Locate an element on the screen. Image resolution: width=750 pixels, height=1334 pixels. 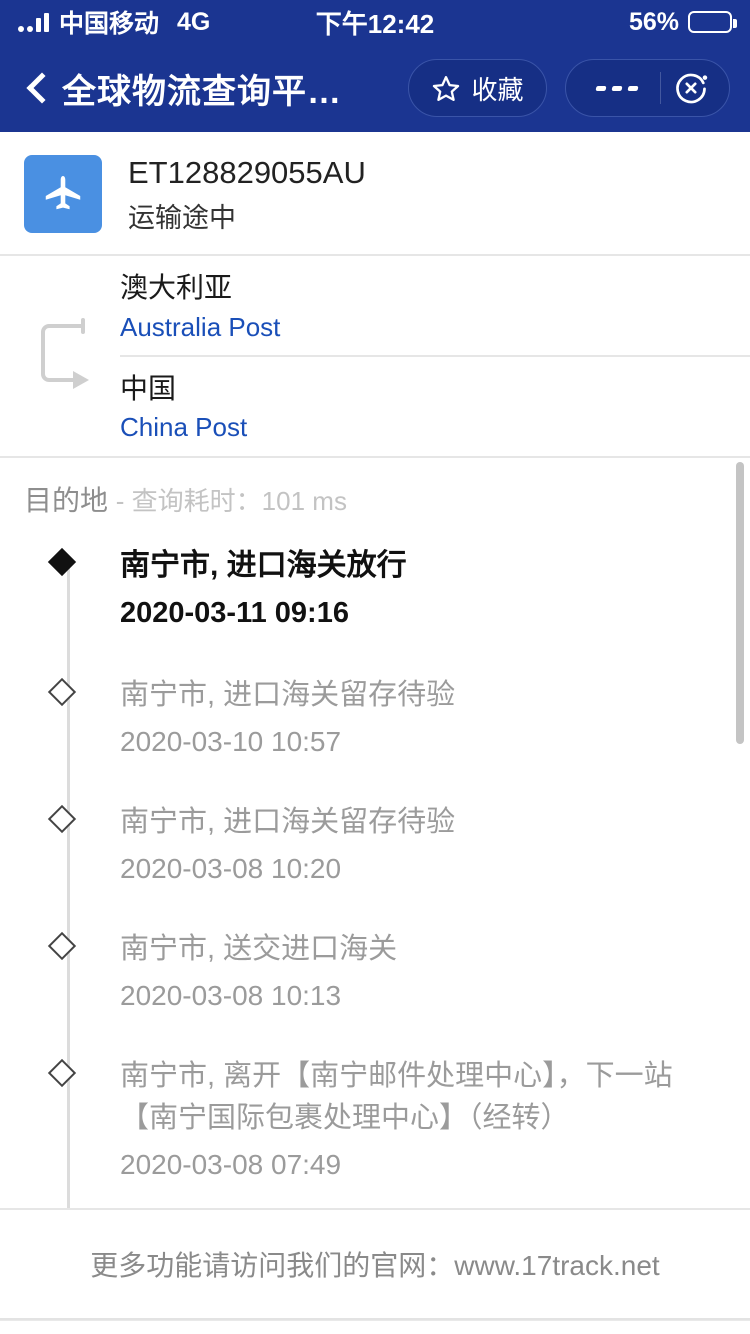
event-text: 南宁市, 送交进口海关 is located at coordinates (259, 949).